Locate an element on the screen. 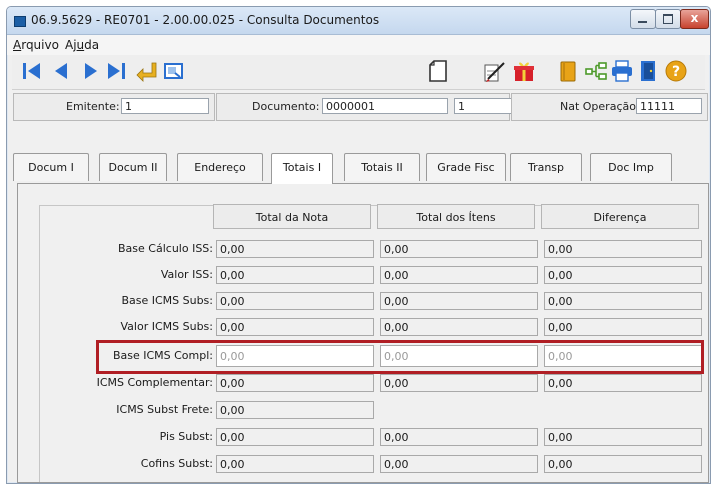 This screenshot has height=489, width=720. row-label: Valor ISS: is located at coordinates (186, 274).